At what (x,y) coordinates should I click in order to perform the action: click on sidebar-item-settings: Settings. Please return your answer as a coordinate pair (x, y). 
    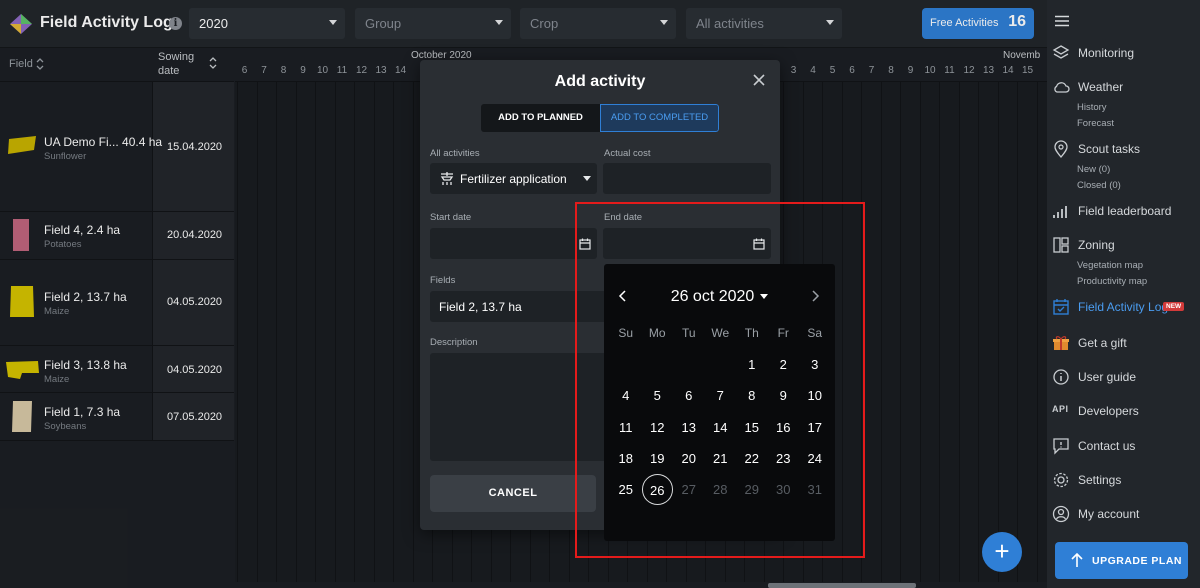
    Looking at the image, I should click on (1099, 480).